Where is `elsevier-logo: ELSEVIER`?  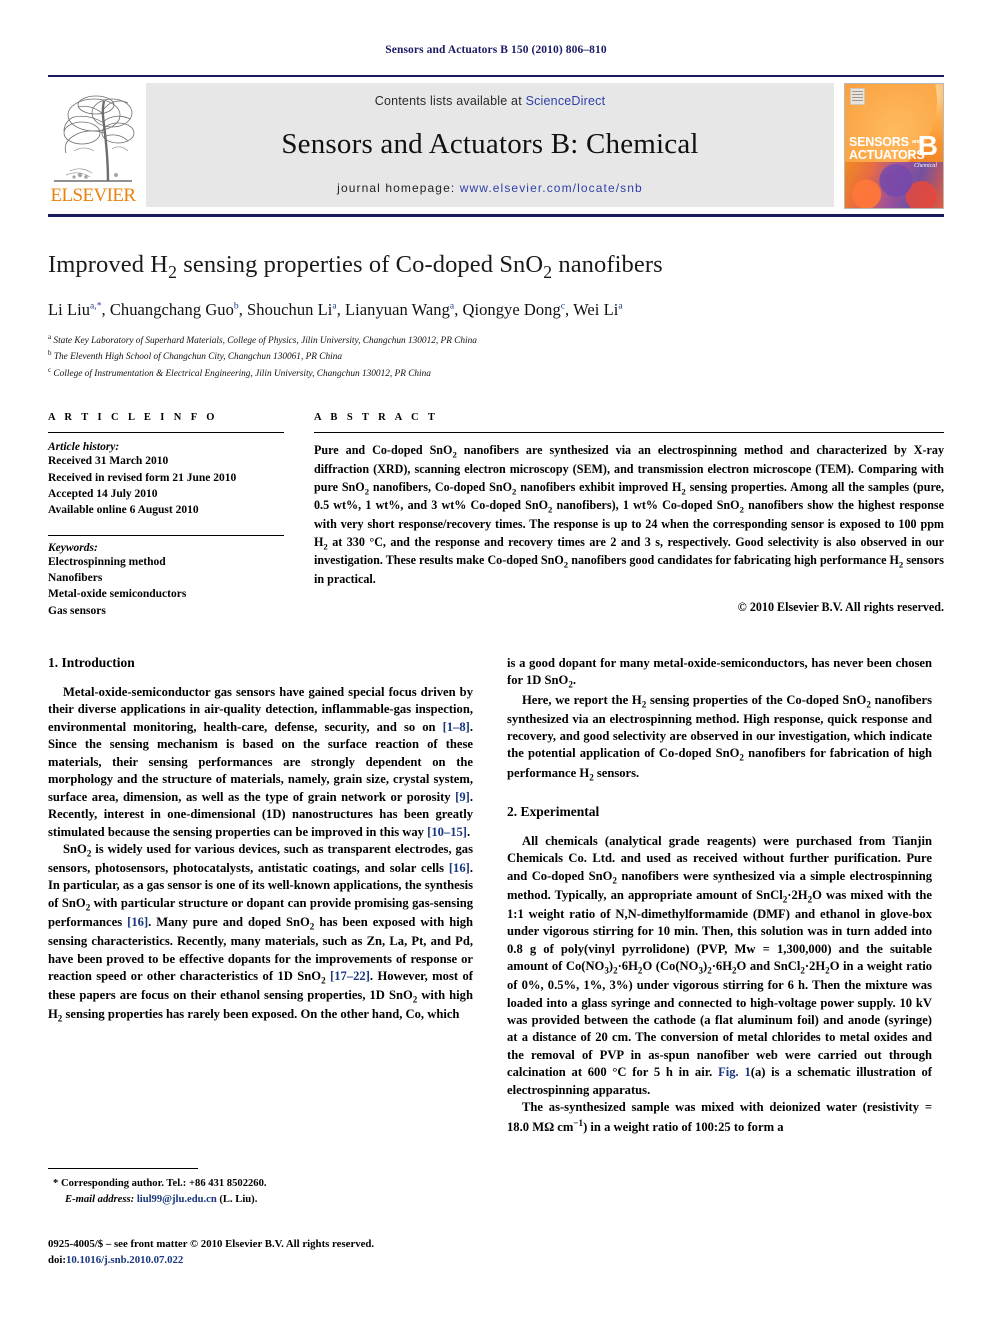 elsevier-logo: ELSEVIER is located at coordinates (93, 145).